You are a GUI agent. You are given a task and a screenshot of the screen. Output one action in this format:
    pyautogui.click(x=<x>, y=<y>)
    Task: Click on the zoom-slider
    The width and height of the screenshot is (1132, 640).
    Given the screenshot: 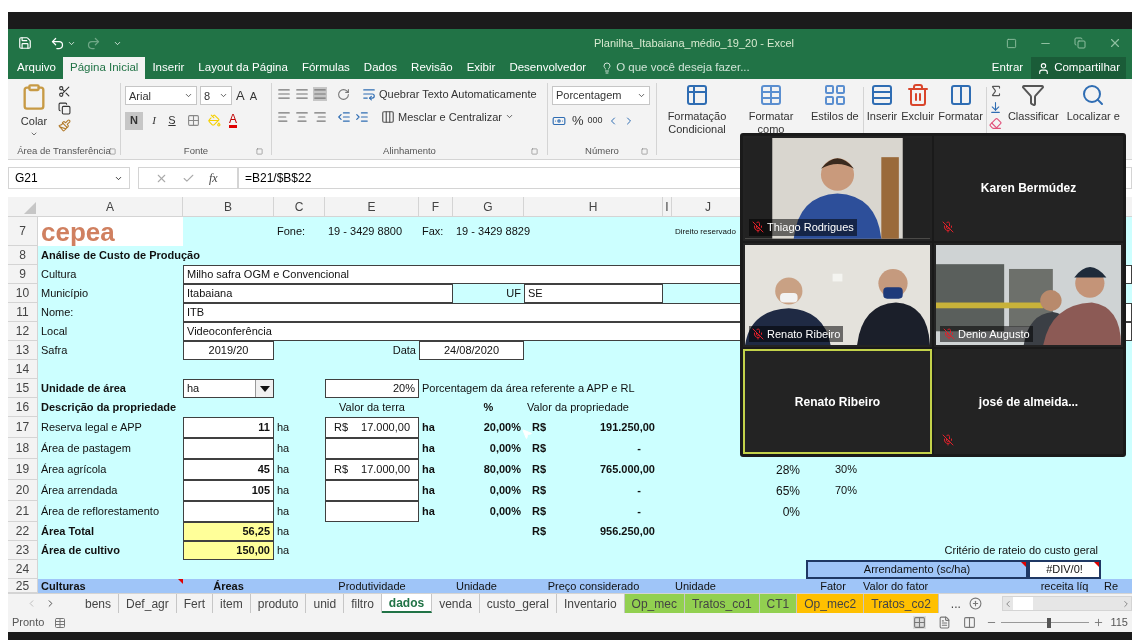 What is the action you would take?
    pyautogui.click(x=1045, y=622)
    